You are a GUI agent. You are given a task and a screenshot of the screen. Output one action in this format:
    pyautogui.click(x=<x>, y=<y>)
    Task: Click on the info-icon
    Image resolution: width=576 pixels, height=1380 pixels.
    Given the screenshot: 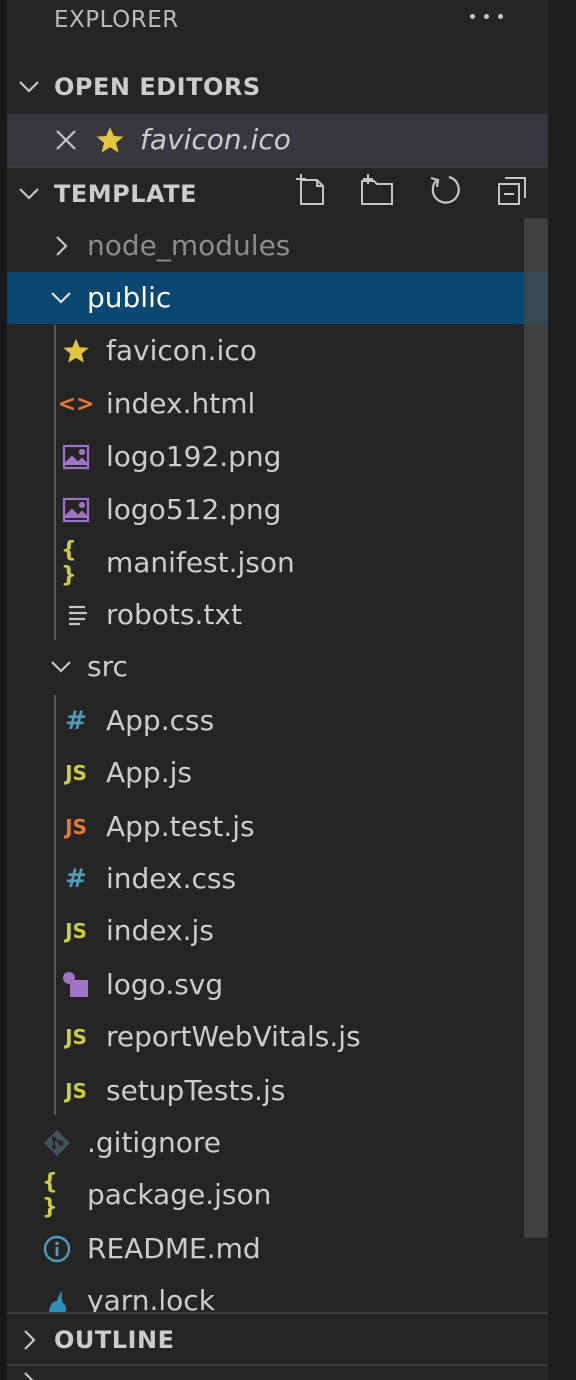 What is the action you would take?
    pyautogui.click(x=57, y=1249)
    